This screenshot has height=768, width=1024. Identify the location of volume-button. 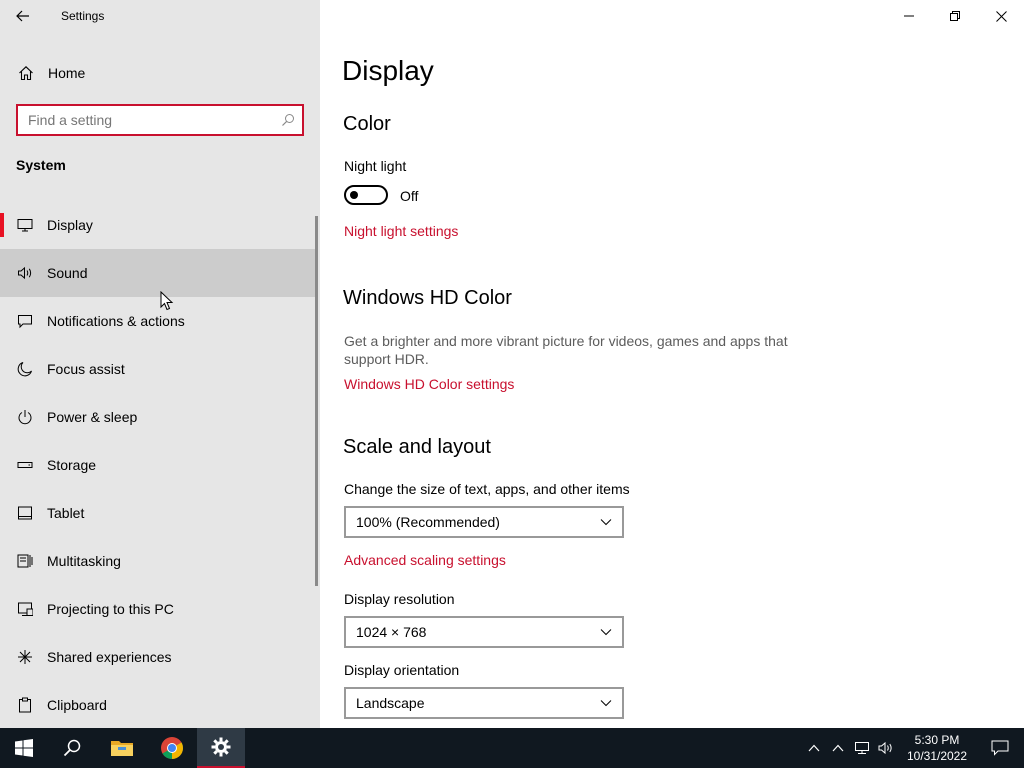
(886, 748).